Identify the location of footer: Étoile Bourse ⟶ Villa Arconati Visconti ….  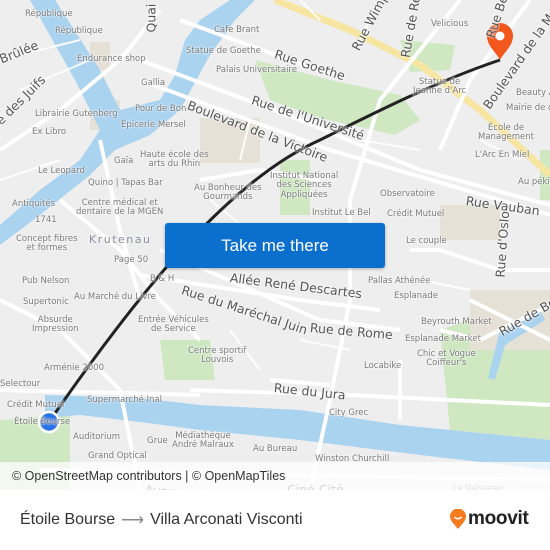
(275, 520).